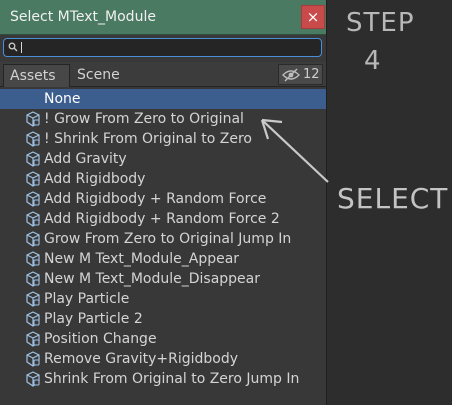 The height and width of the screenshot is (405, 452). I want to click on list-item: Position Change, so click(163, 339).